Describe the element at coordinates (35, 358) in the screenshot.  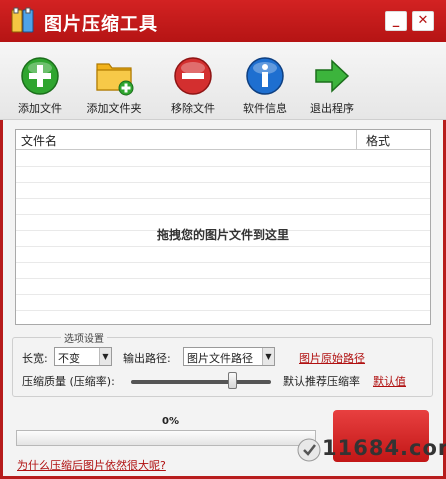
I see `size-label: 长宽:` at that location.